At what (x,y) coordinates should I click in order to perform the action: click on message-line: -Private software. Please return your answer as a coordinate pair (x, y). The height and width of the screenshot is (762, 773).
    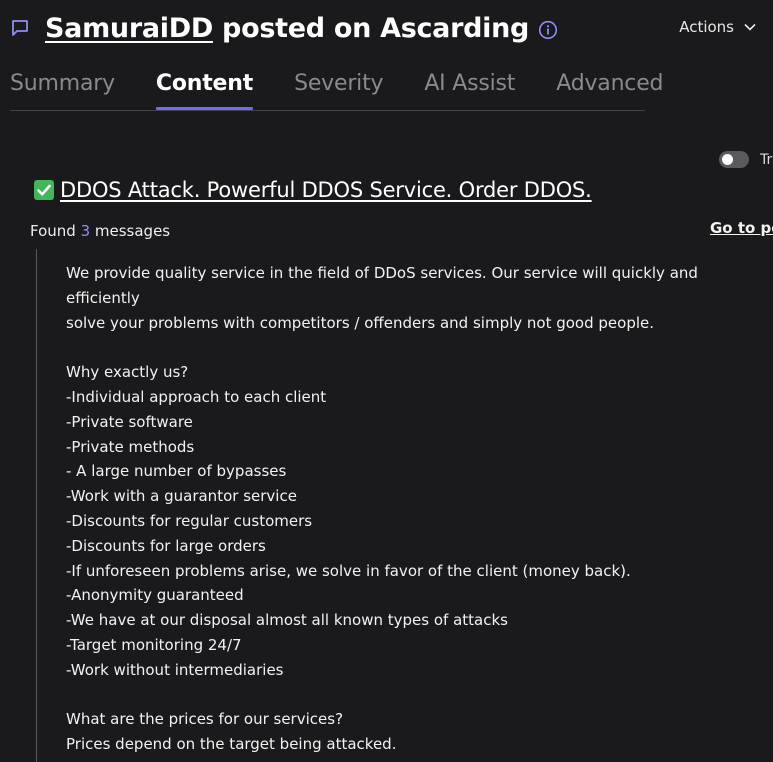
    Looking at the image, I should click on (129, 421).